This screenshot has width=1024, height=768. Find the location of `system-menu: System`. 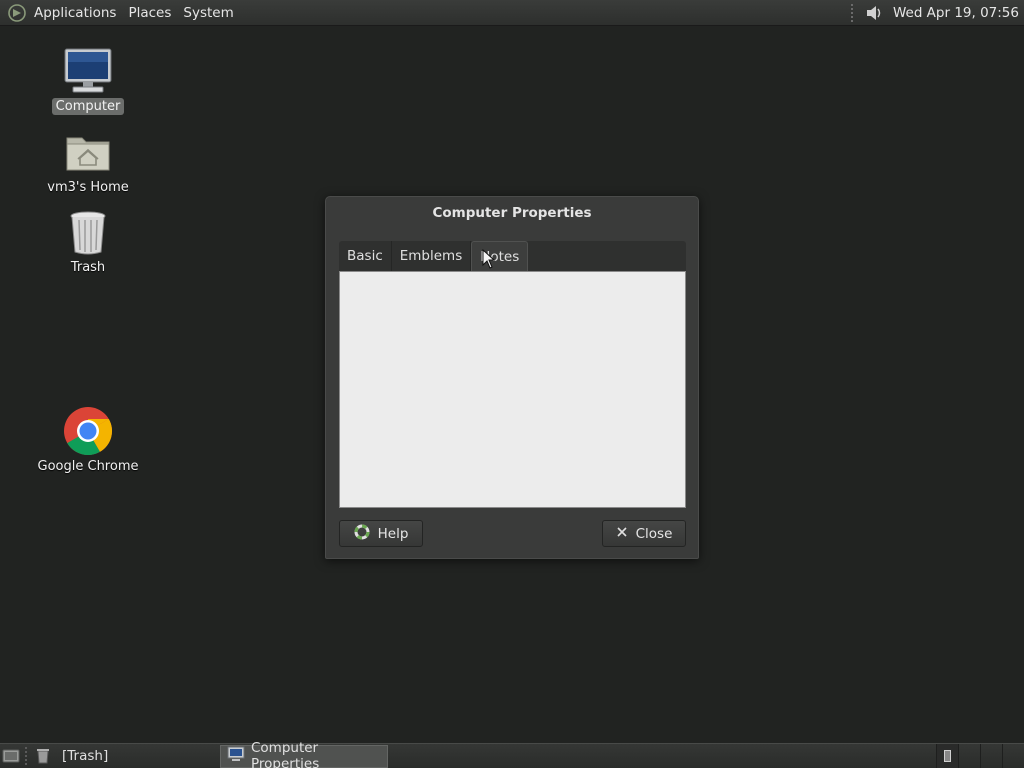

system-menu: System is located at coordinates (208, 13).